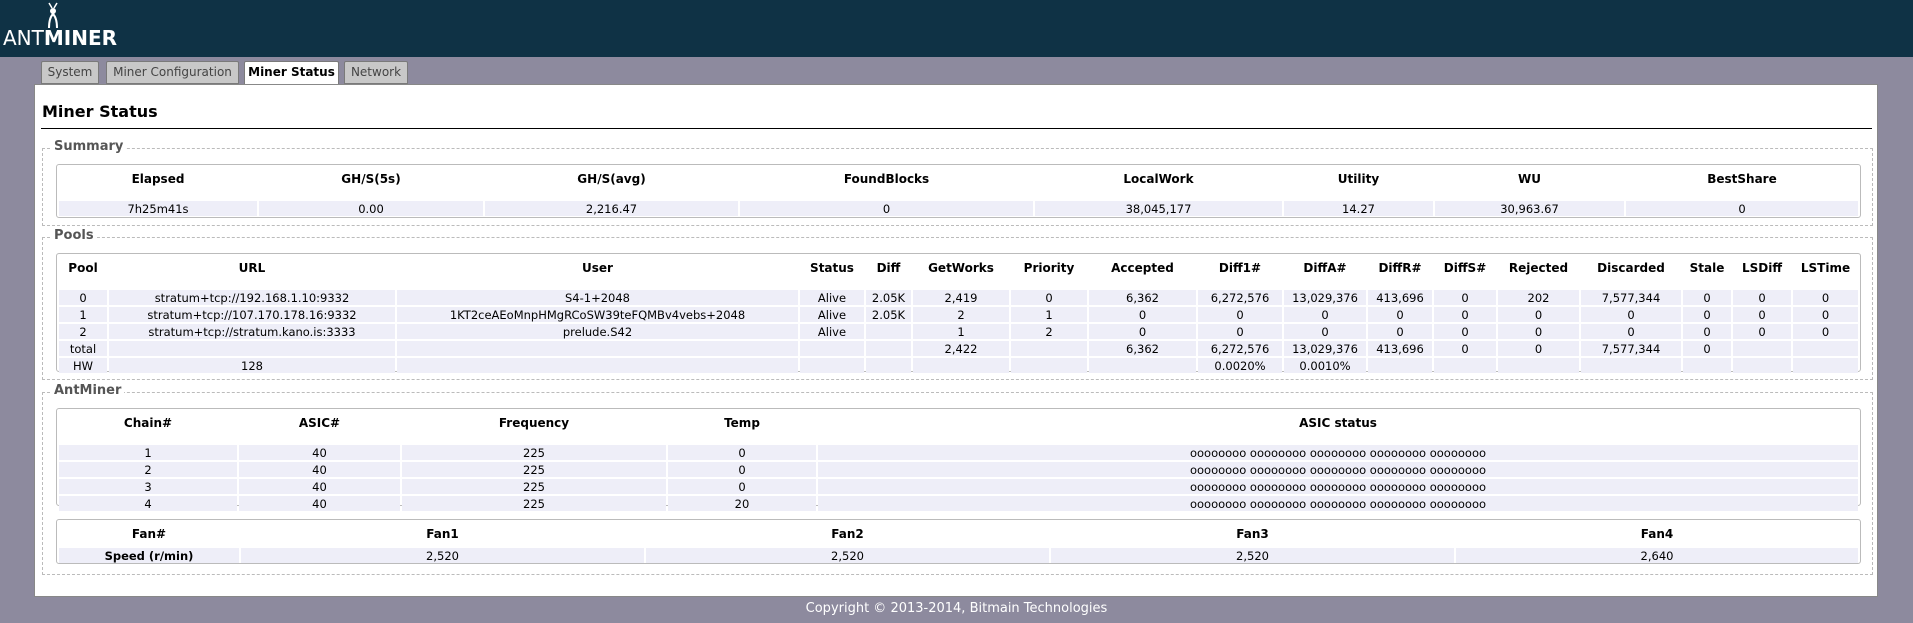 The width and height of the screenshot is (1913, 623). What do you see at coordinates (1325, 268) in the screenshot?
I see `pools-header: DiffA#` at bounding box center [1325, 268].